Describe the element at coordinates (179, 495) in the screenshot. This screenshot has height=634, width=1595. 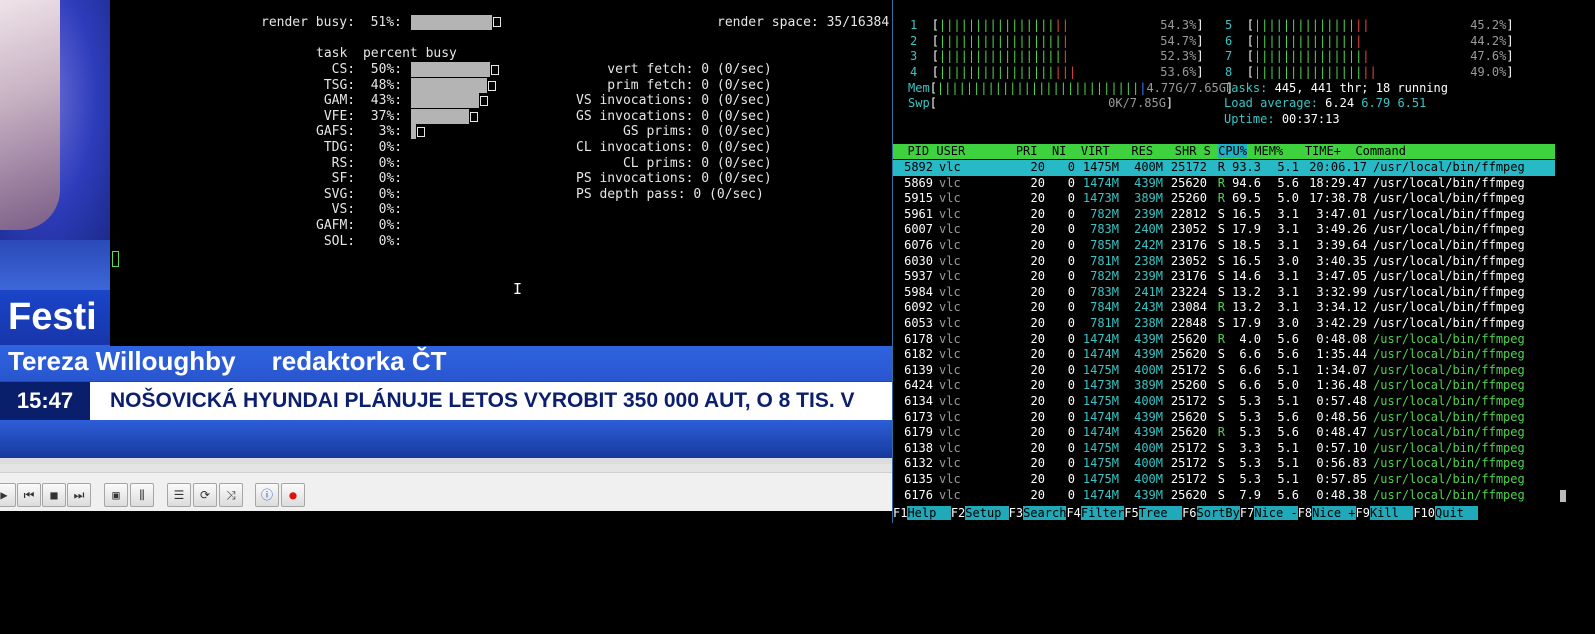
I see `playlist-icon: ☰` at that location.